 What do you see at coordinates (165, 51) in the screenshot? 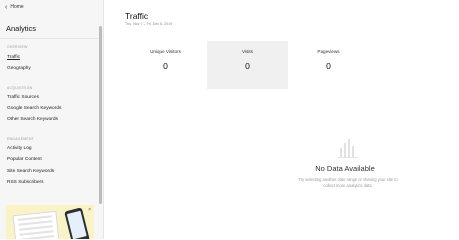
I see `stat-label: Unique Visitors` at bounding box center [165, 51].